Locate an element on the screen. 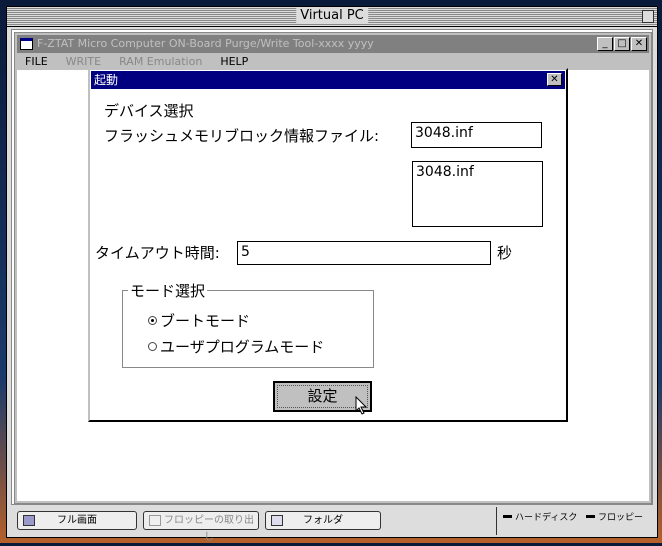 The width and height of the screenshot is (662, 546). menu-write: WRITE is located at coordinates (83, 61).